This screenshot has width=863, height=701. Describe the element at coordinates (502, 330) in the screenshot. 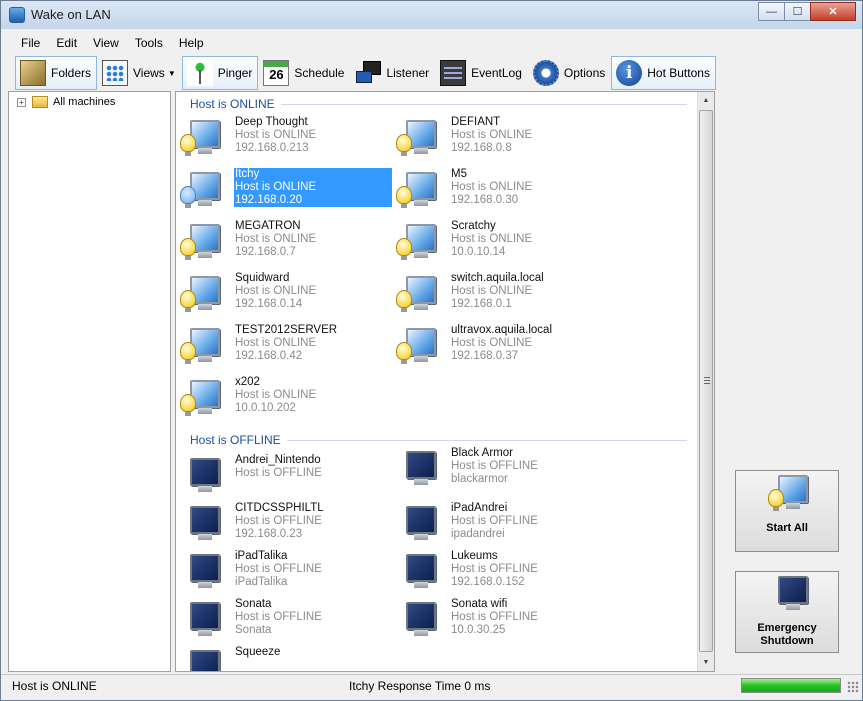

I see `host-name: ultravox.aquila.local` at that location.